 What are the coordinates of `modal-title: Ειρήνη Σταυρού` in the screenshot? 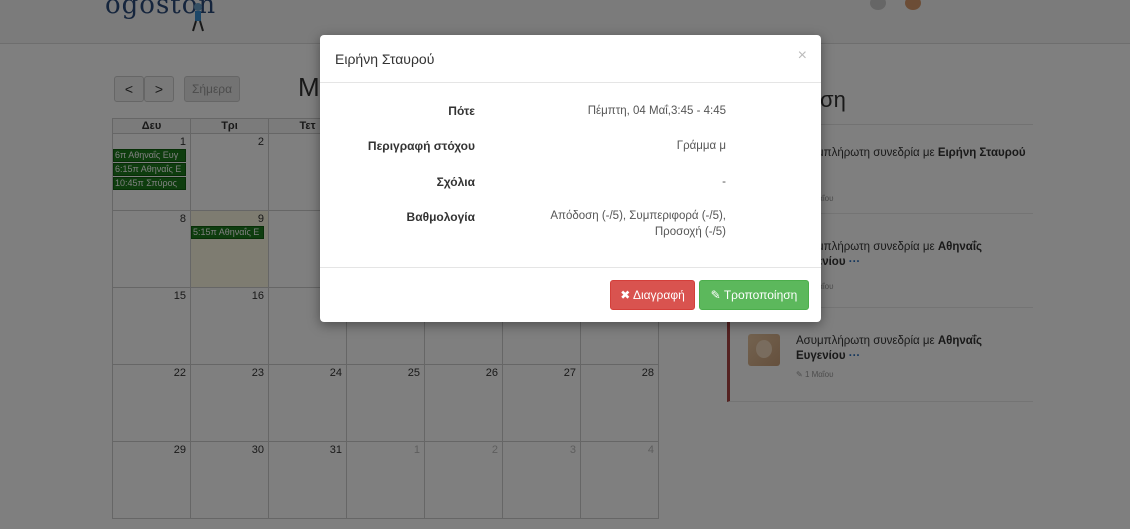 It's located at (385, 59).